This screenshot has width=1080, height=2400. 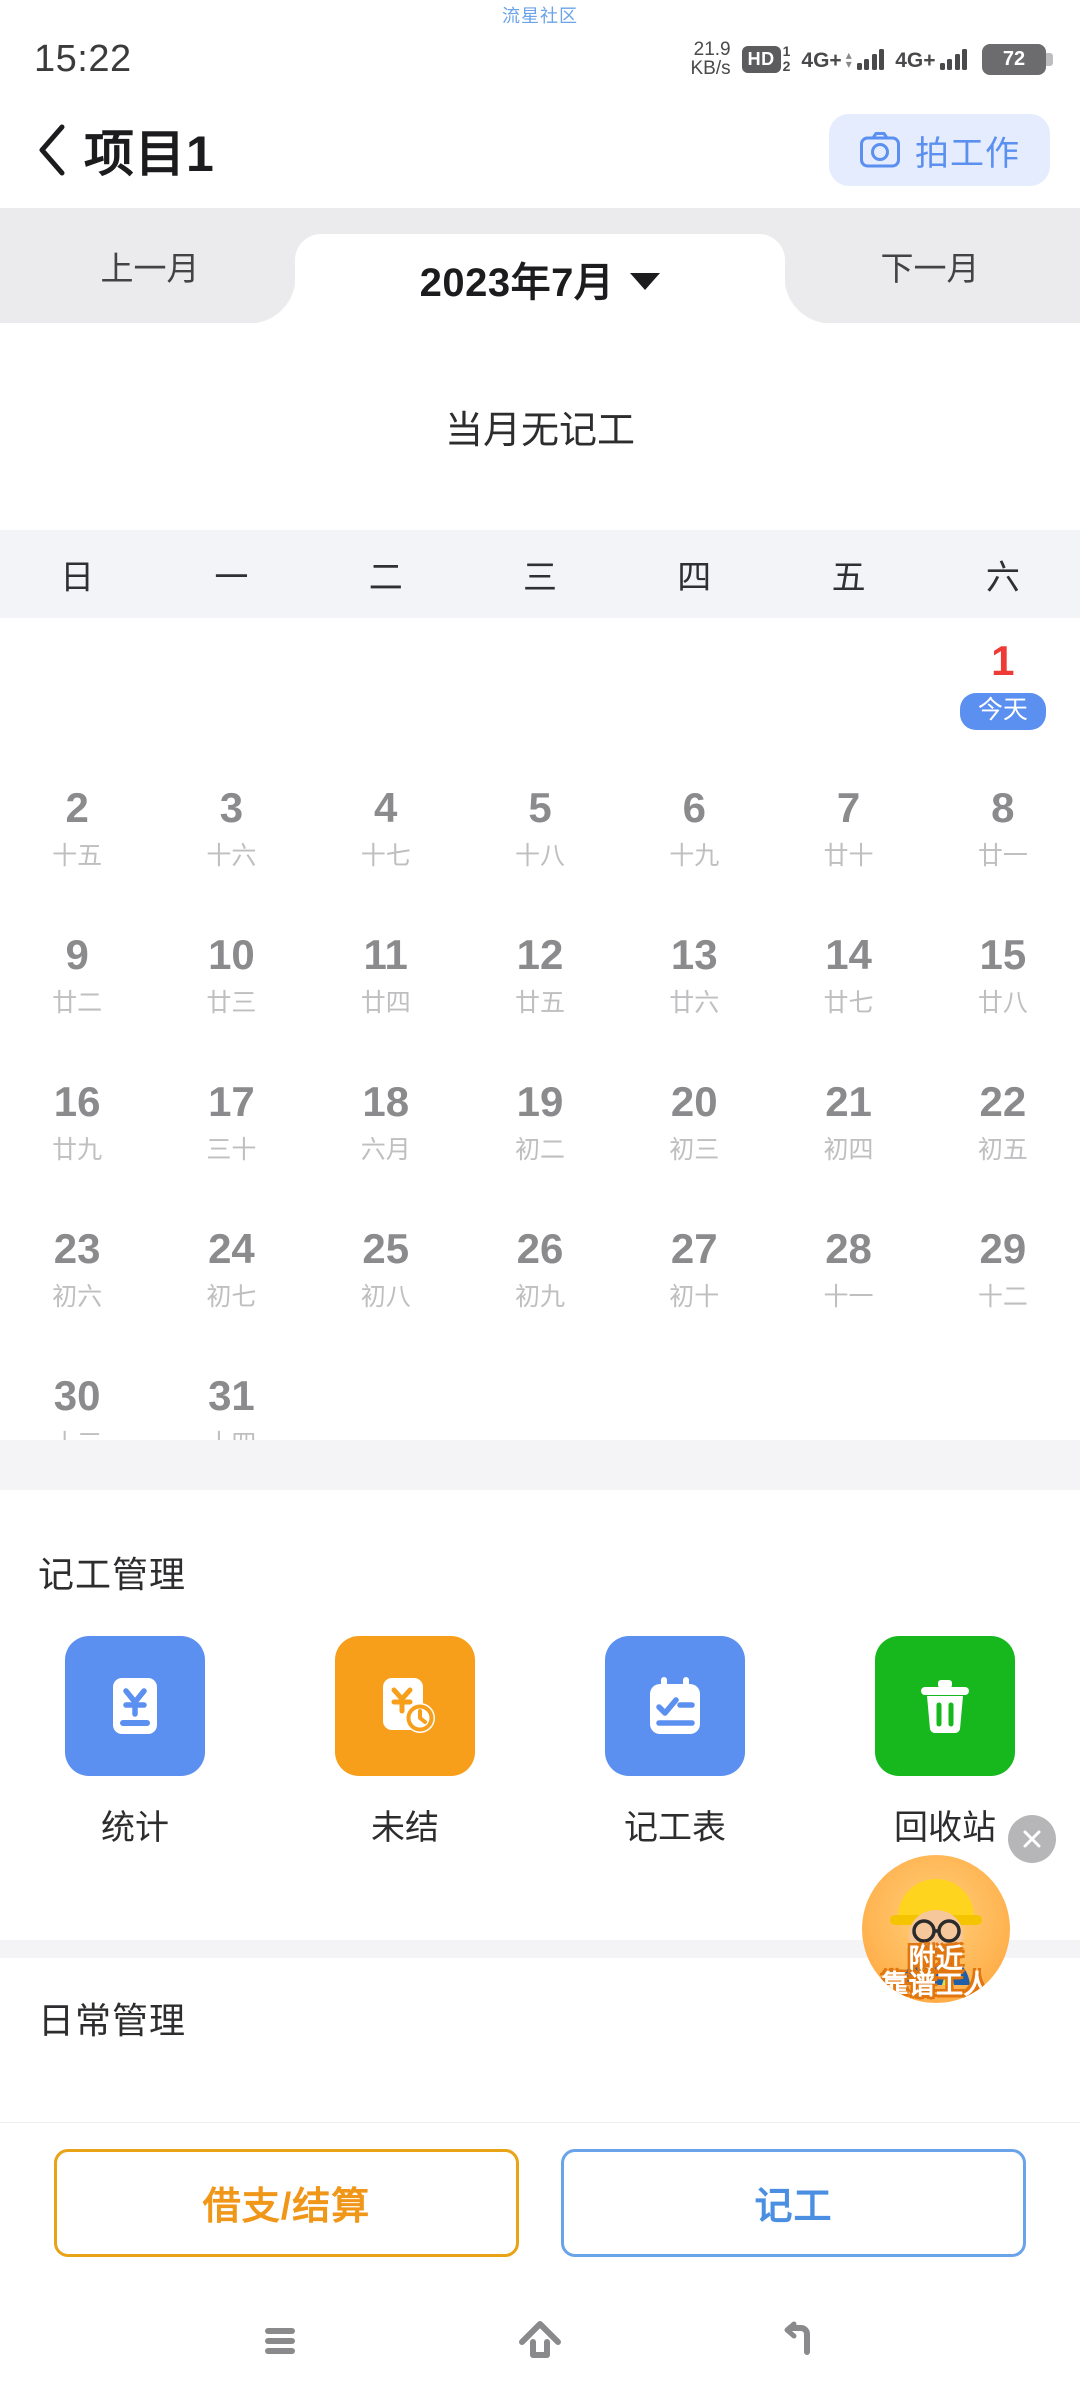 What do you see at coordinates (848, 838) in the screenshot?
I see `calendar-day-cell: 7 廿十` at bounding box center [848, 838].